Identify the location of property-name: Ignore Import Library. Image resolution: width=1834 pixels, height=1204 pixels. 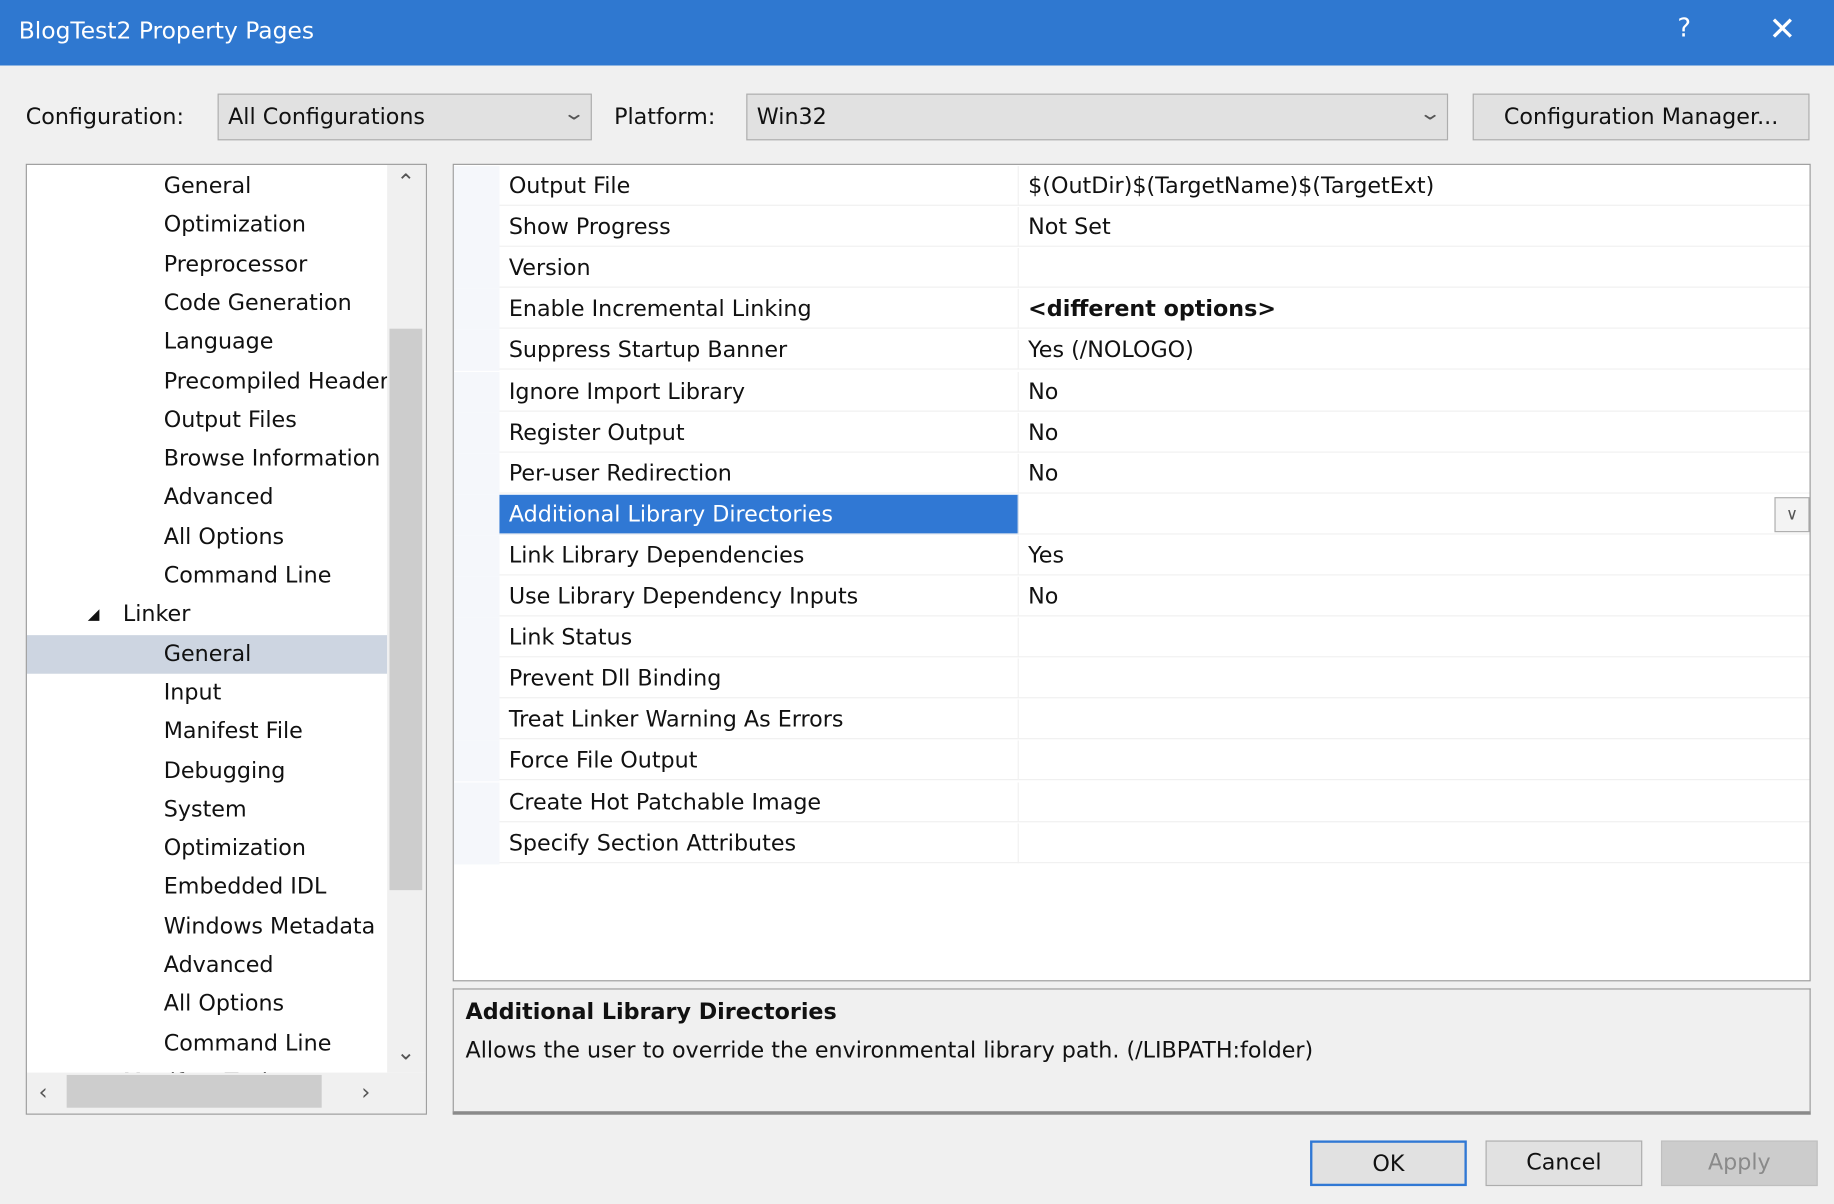
(759, 391).